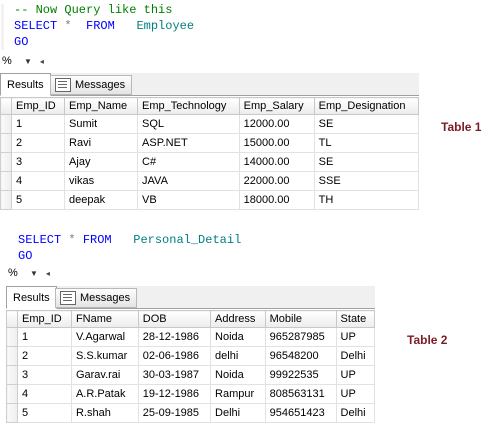 The width and height of the screenshot is (493, 434). I want to click on table-cell: C#, so click(188, 162).